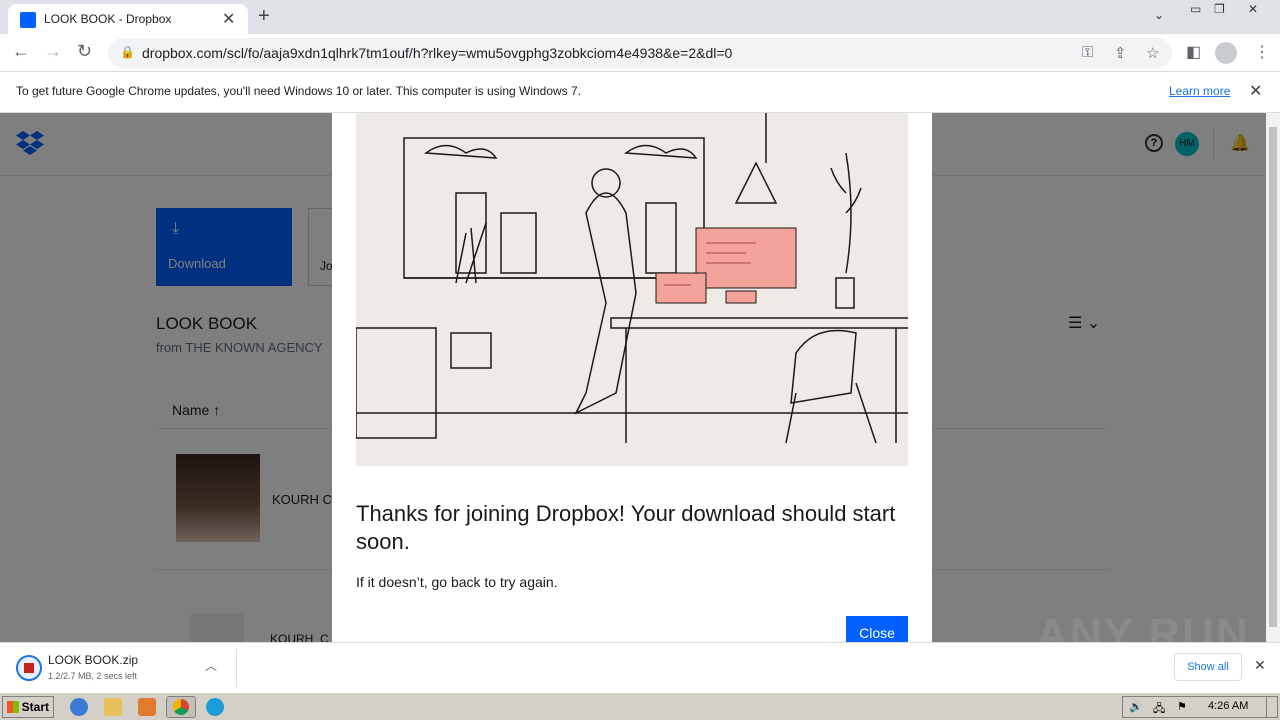 Image resolution: width=1280 pixels, height=720 pixels. Describe the element at coordinates (53, 51) in the screenshot. I see `forward-icon: →` at that location.